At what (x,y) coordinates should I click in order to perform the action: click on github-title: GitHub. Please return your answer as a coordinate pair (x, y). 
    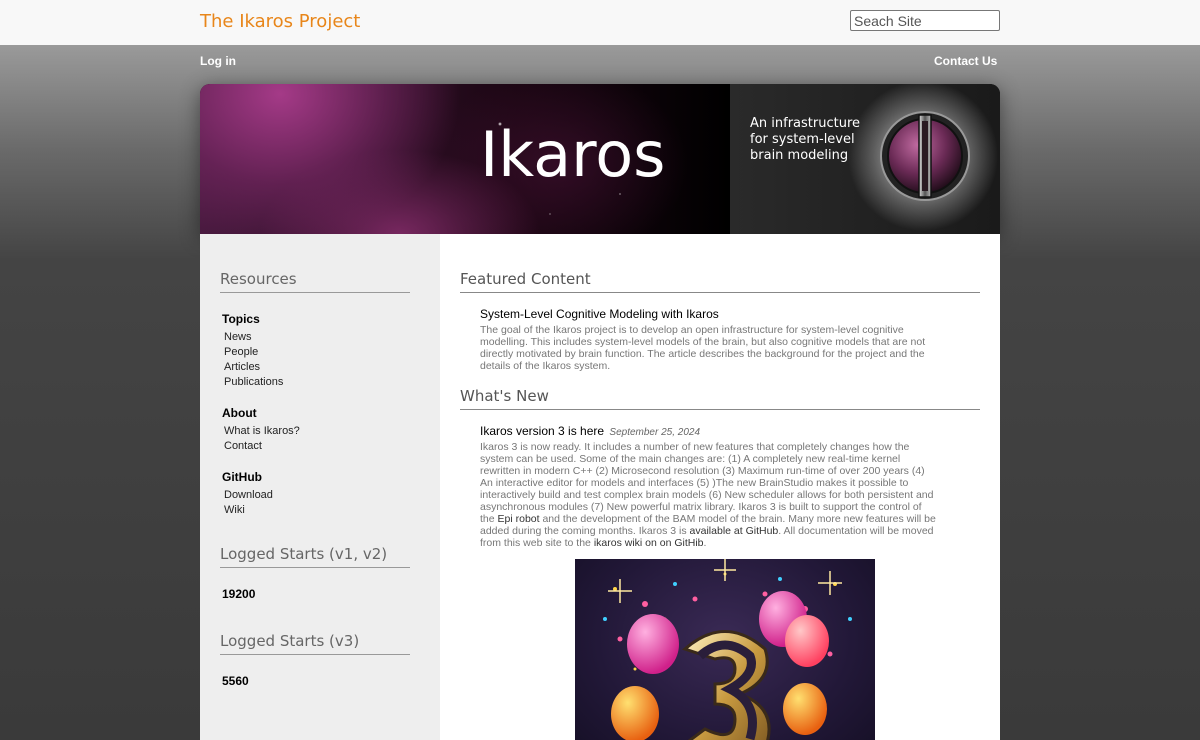
    Looking at the image, I should click on (242, 477).